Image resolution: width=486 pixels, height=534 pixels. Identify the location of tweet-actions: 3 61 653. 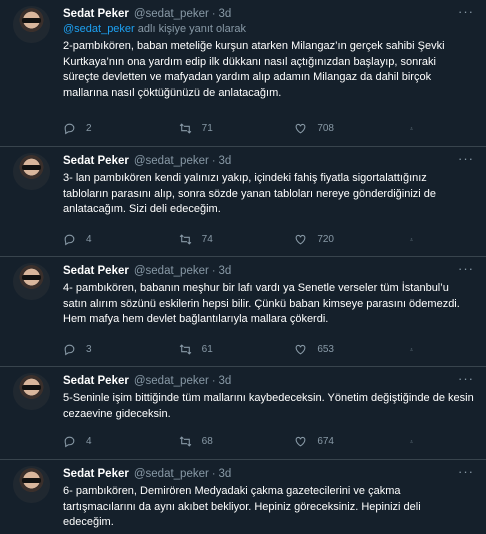
(243, 349).